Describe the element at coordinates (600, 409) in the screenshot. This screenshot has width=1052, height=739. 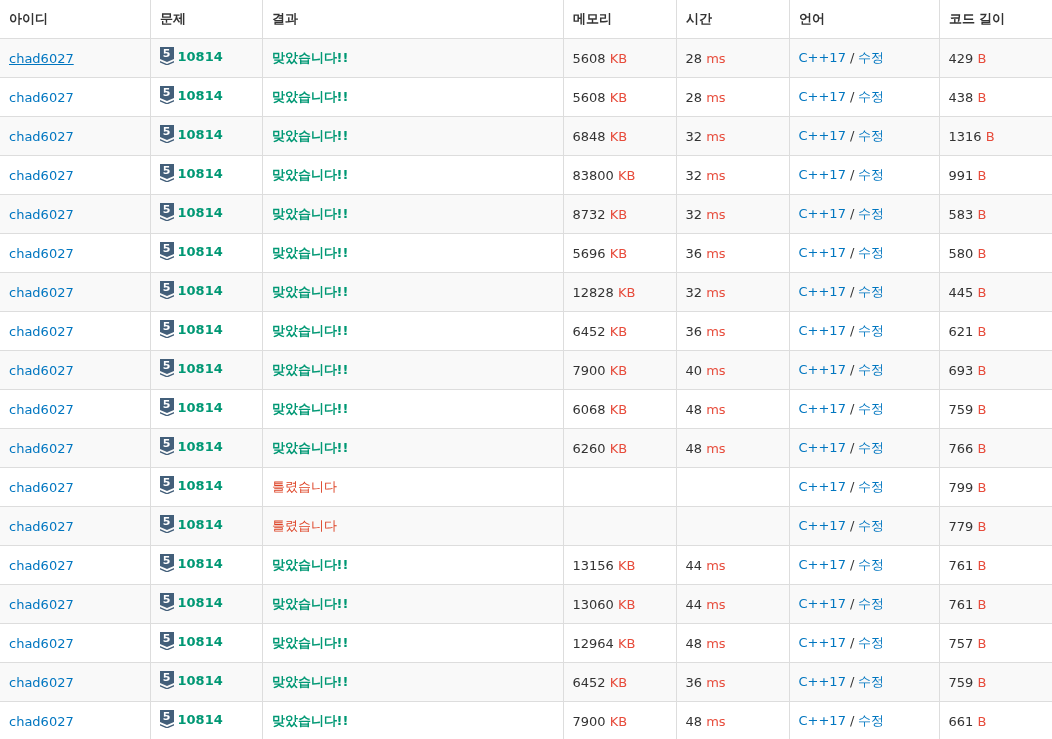
I see `memory-value: 6068 KB` at that location.